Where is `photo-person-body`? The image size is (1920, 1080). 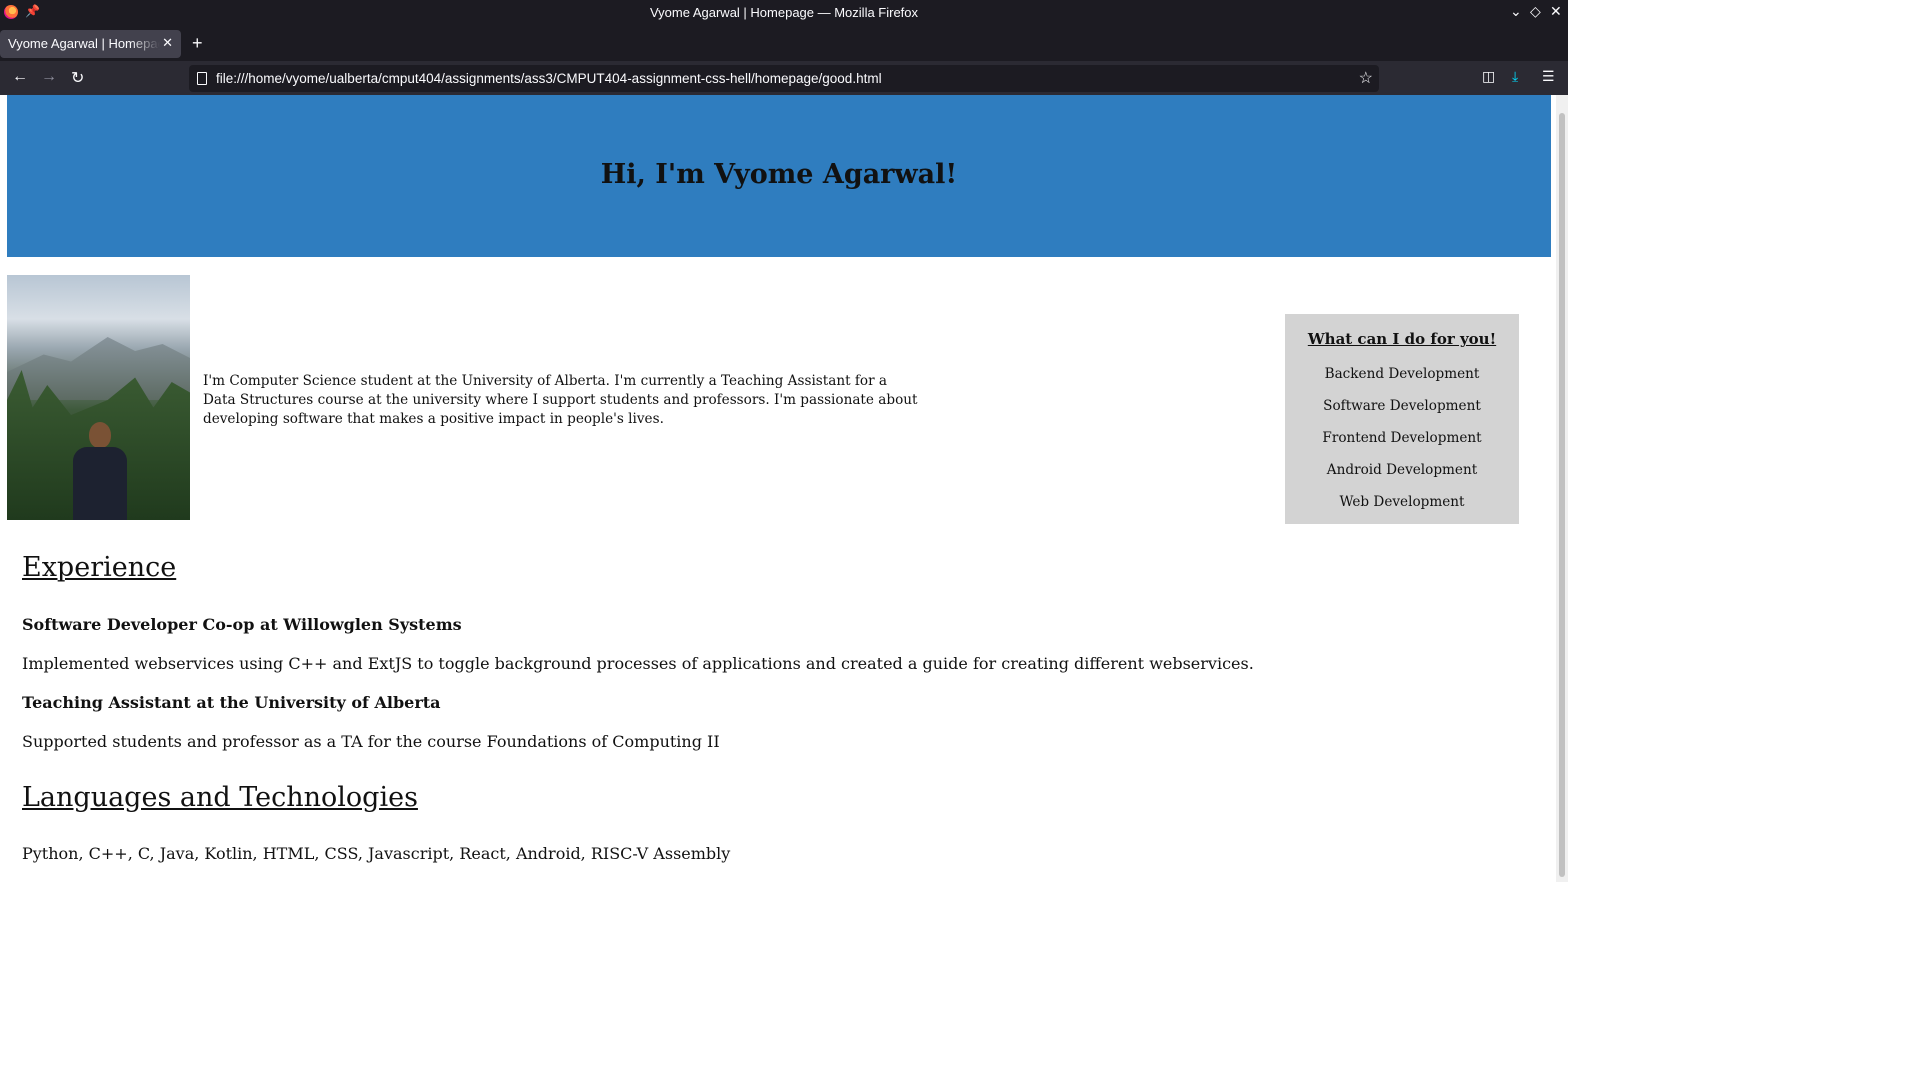
photo-person-body is located at coordinates (100, 483).